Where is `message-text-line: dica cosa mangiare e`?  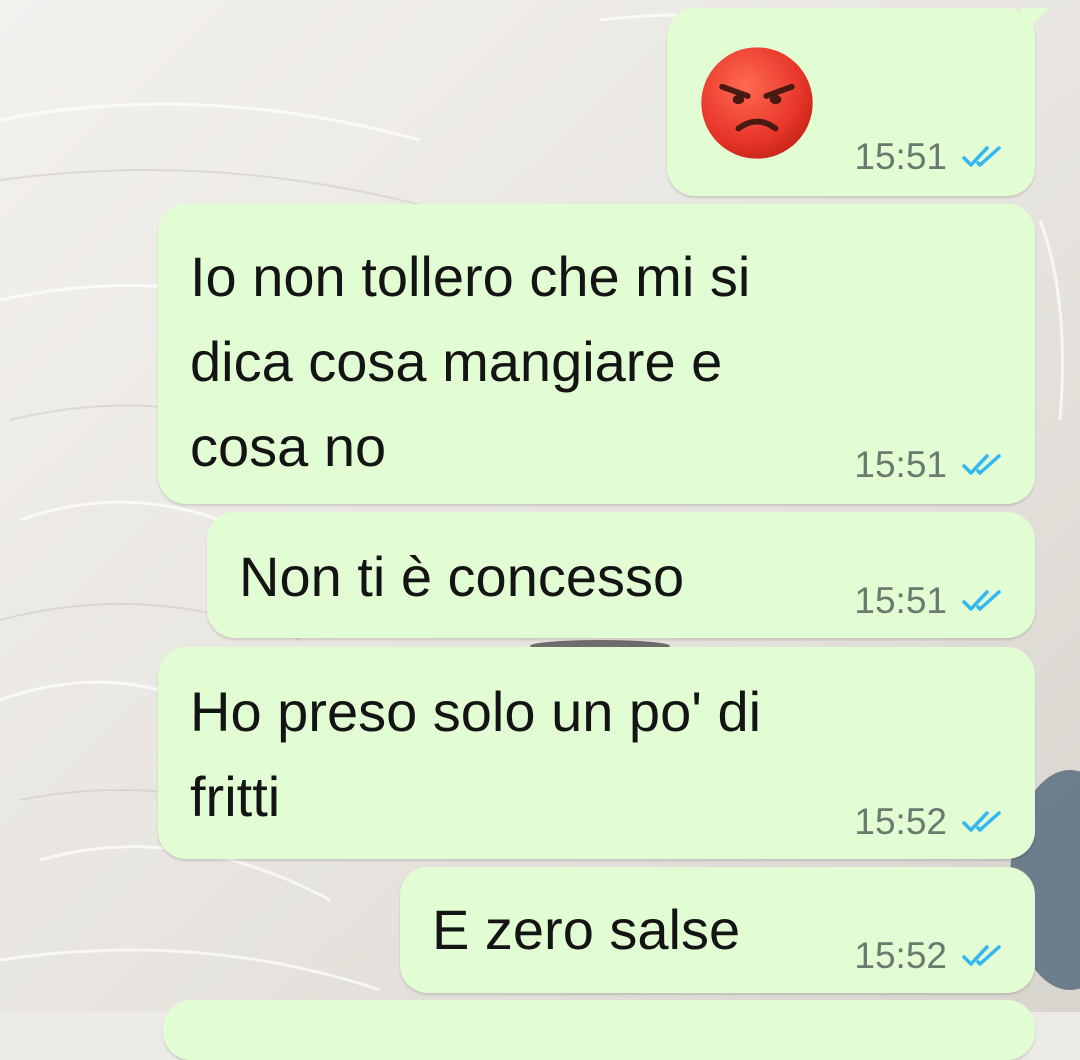
message-text-line: dica cosa mangiare e is located at coordinates (456, 361).